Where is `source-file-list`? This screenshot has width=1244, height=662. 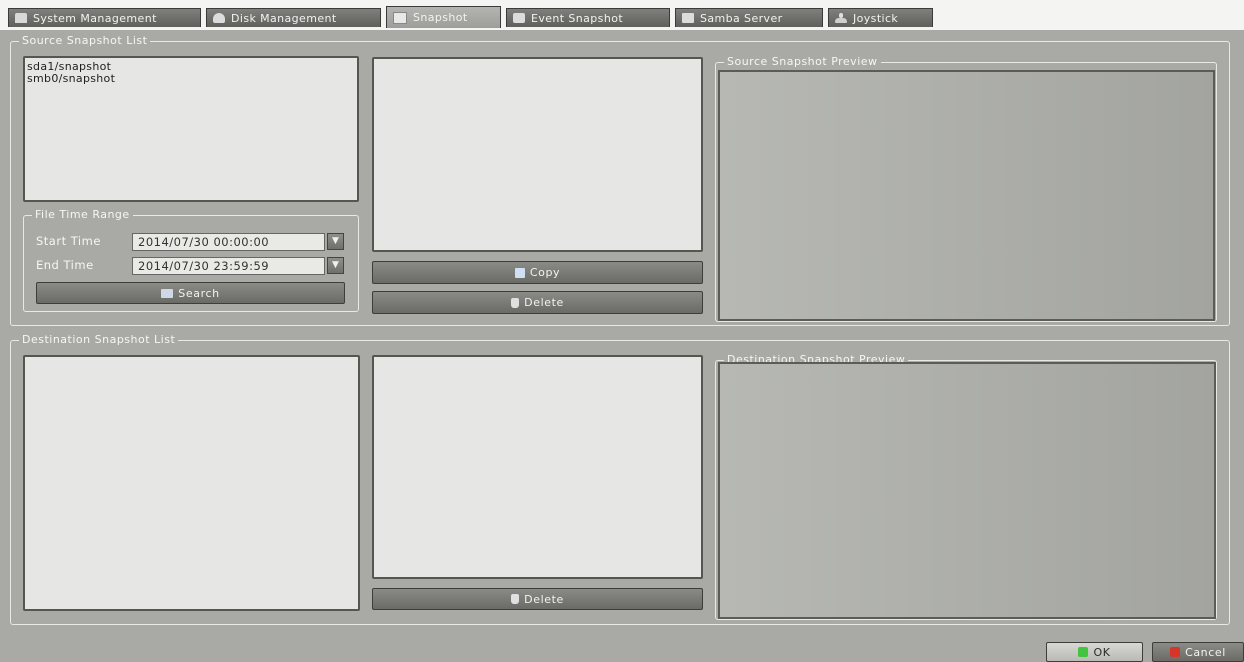 source-file-list is located at coordinates (537, 154).